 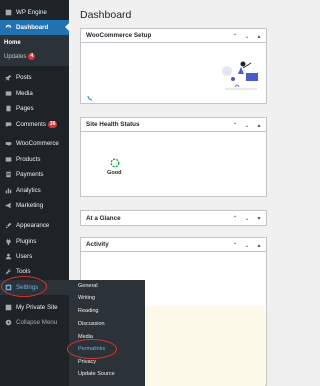 I want to click on menu-item-media: Media, so click(x=34, y=93).